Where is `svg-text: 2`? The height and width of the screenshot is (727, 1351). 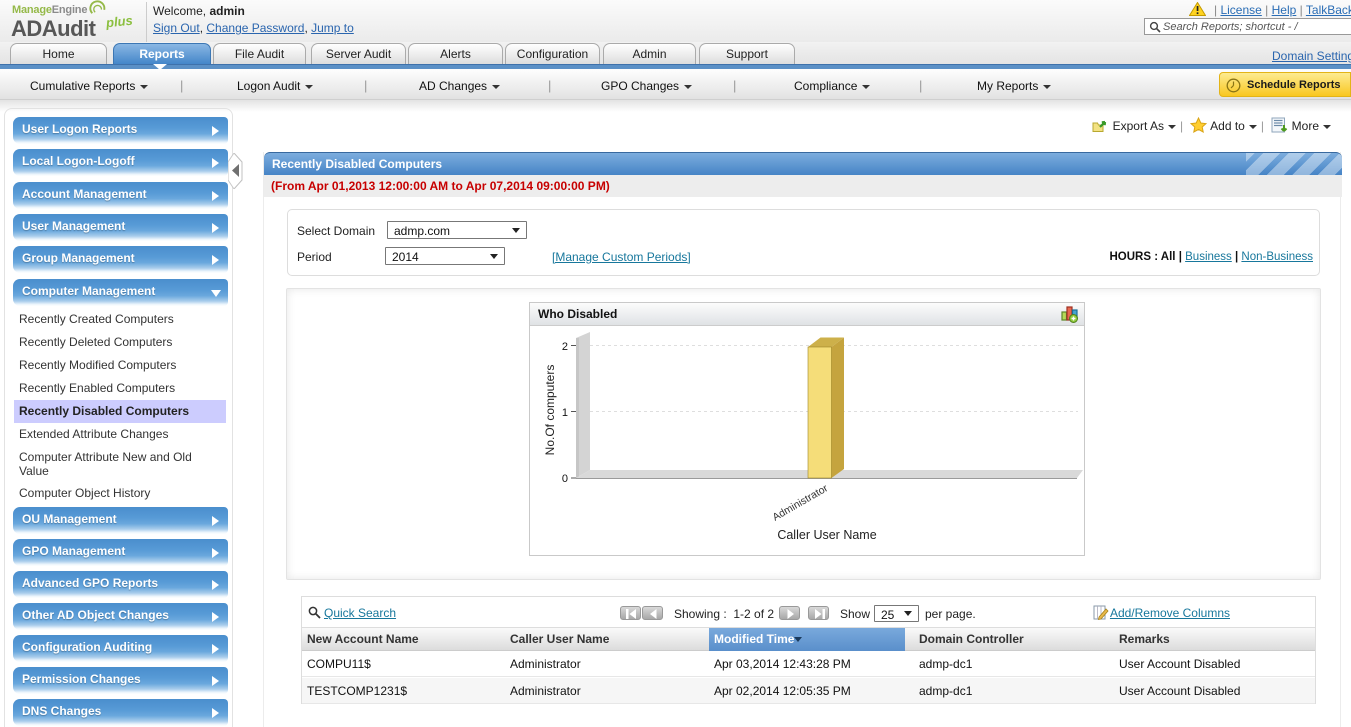
svg-text: 2 is located at coordinates (565, 347).